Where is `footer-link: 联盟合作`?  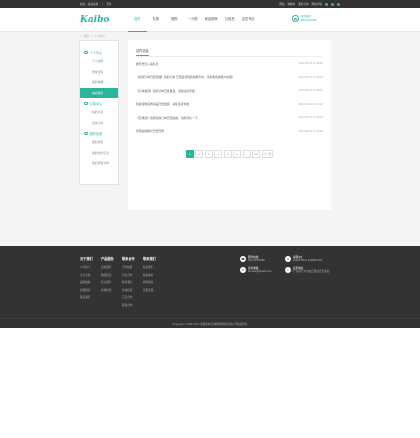
footer-link: 联盟合作 is located at coordinates (132, 306).